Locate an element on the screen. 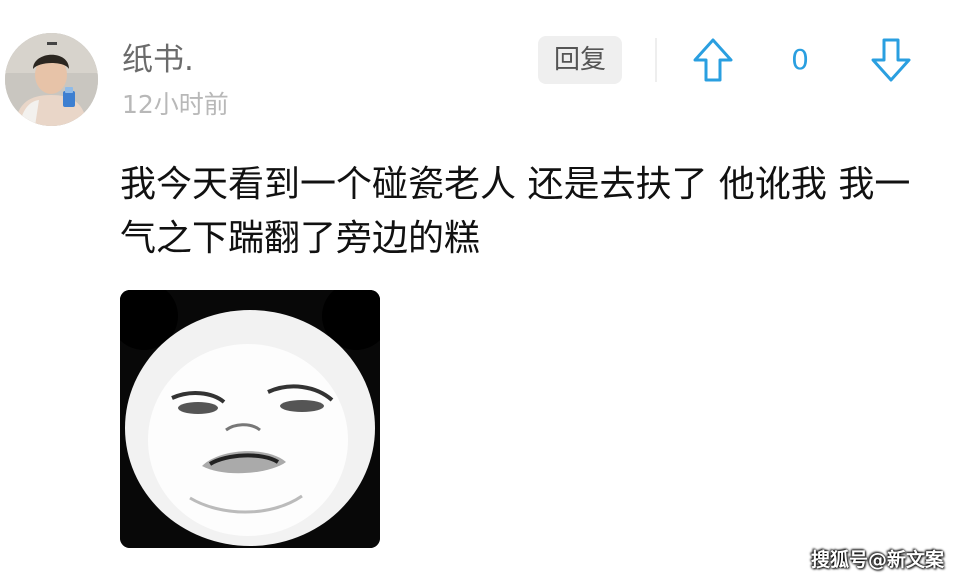  watermark: 搜狐号@新文案 is located at coordinates (877, 560).